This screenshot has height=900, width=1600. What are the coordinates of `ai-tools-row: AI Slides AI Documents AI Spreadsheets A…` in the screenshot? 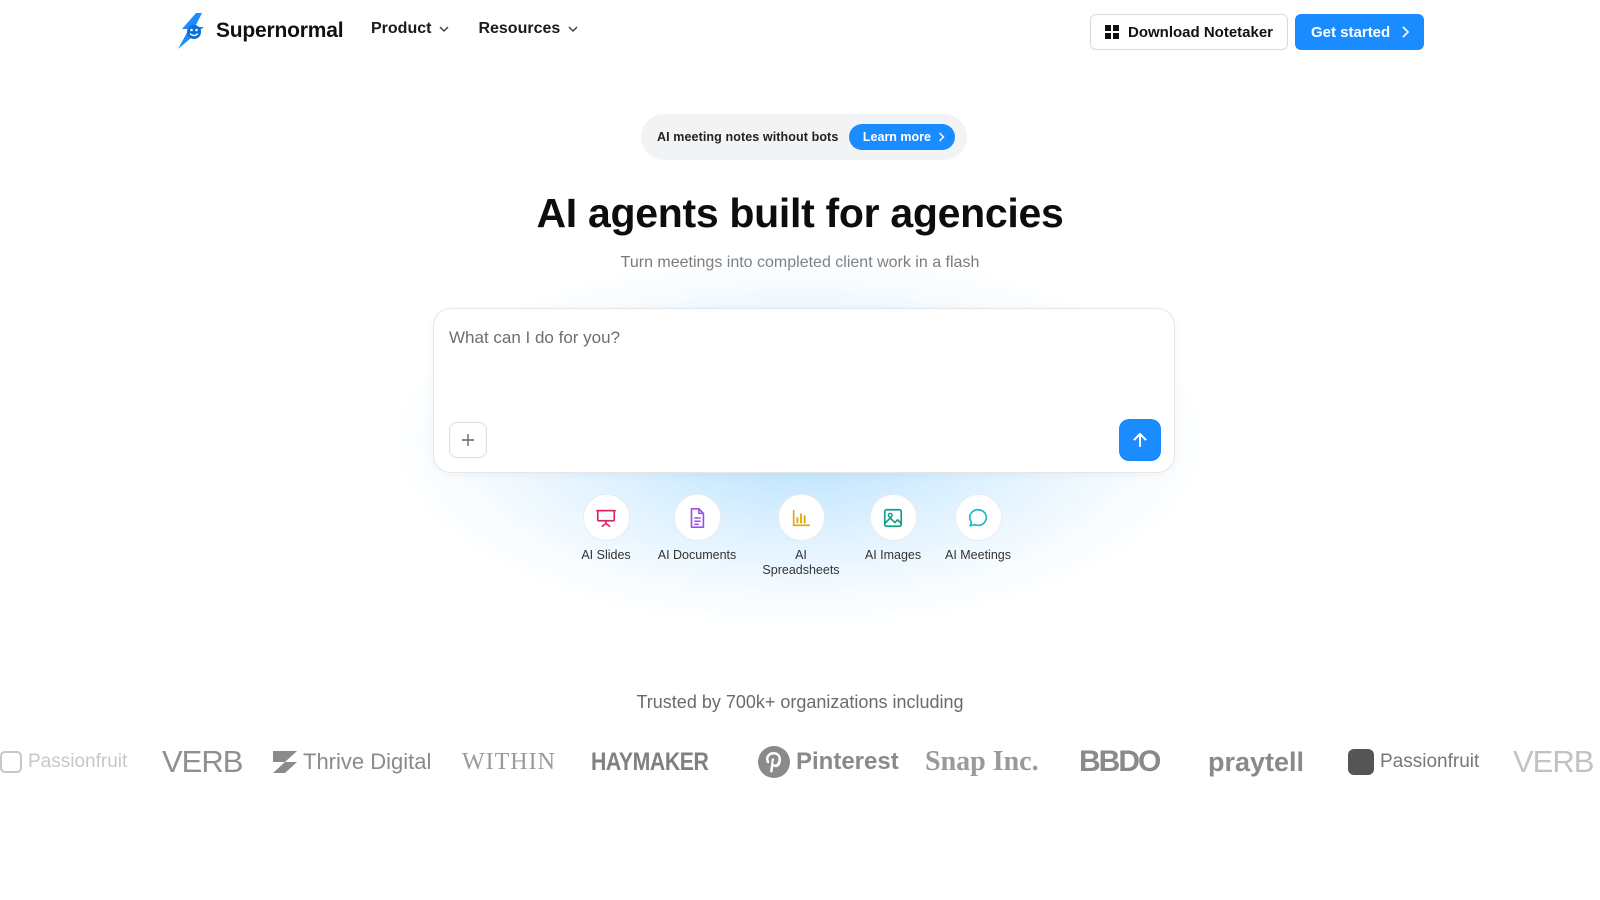 It's located at (800, 539).